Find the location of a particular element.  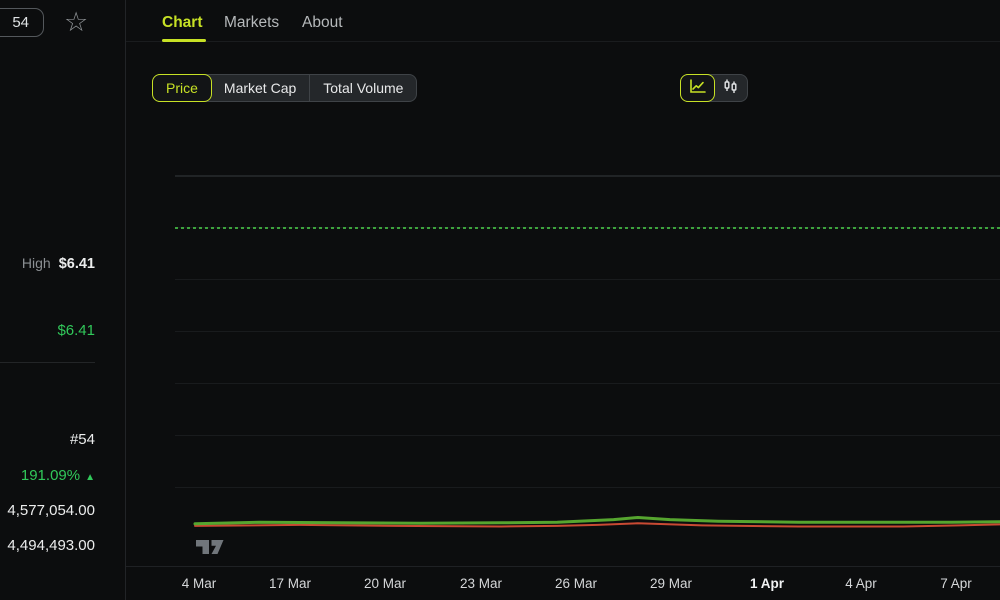

line-chart-icon is located at coordinates (697, 88).